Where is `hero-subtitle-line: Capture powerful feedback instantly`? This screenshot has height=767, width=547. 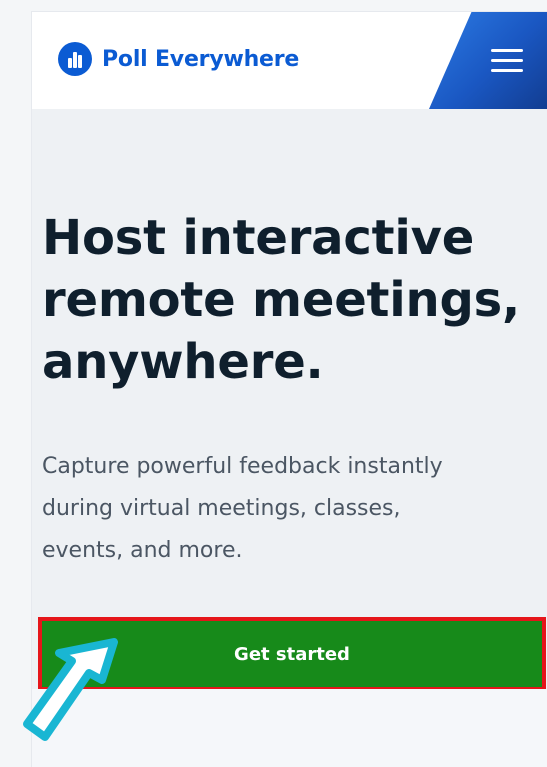 hero-subtitle-line: Capture powerful feedback instantly is located at coordinates (242, 466).